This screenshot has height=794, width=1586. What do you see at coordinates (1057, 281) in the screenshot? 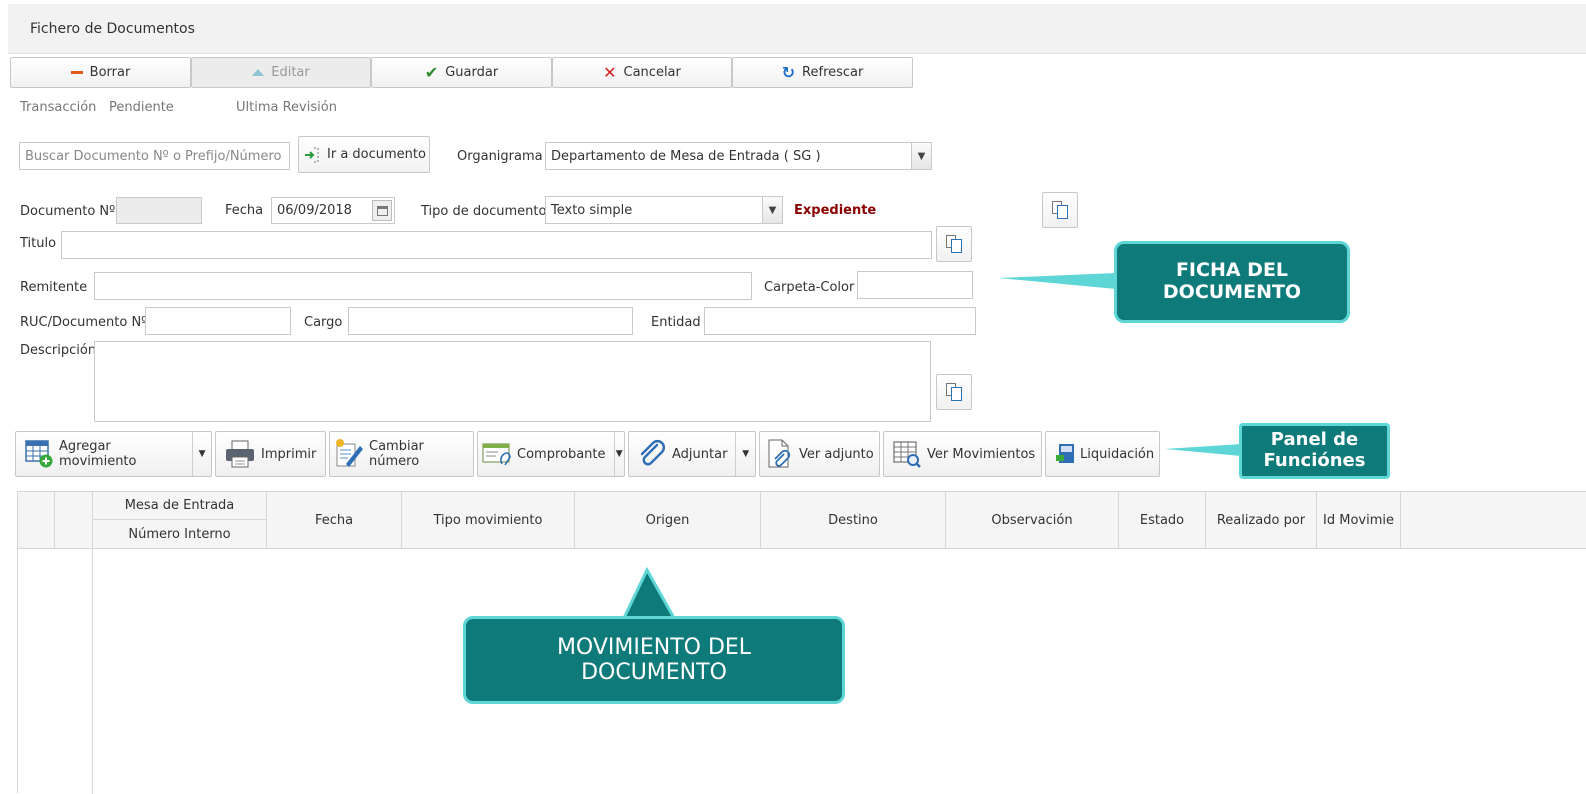
I see `ficha-pointer` at bounding box center [1057, 281].